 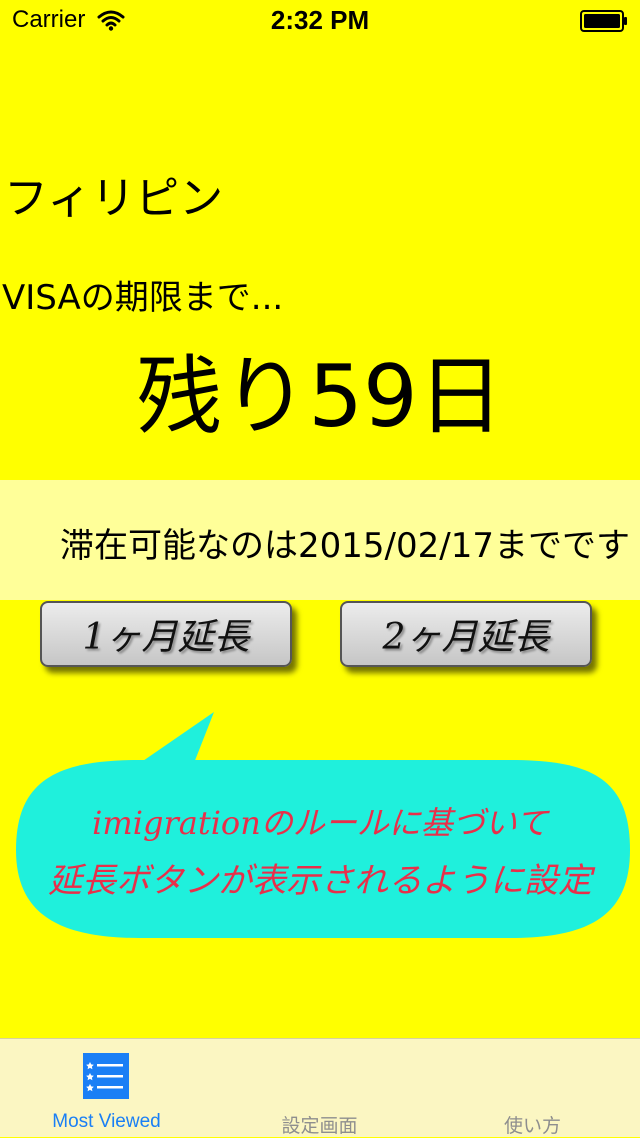 What do you see at coordinates (106, 1121) in the screenshot?
I see `tab-label-most-viewed: Most Viewed` at bounding box center [106, 1121].